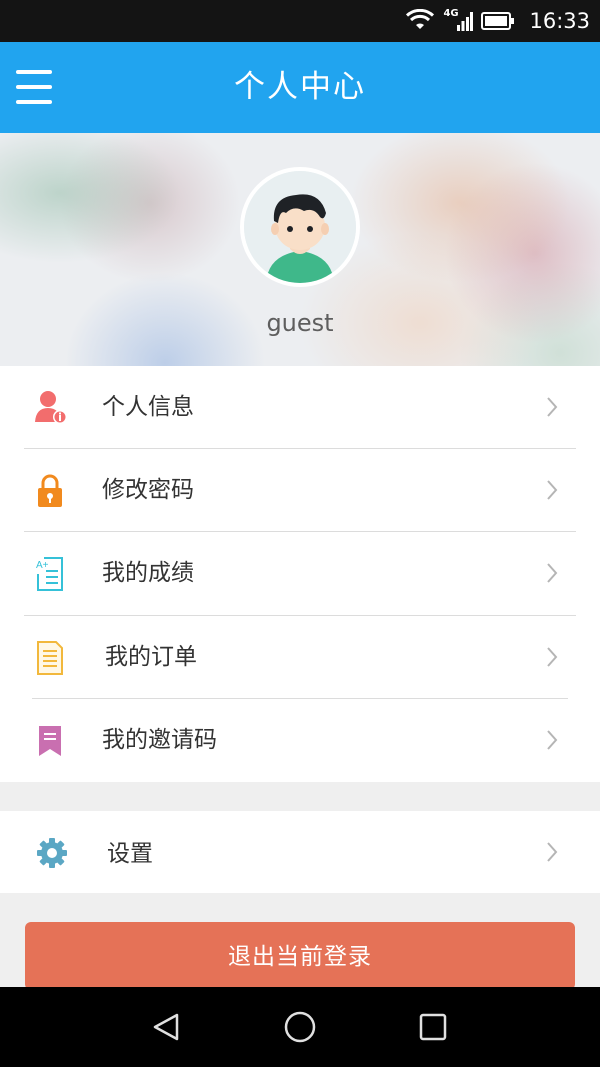  Describe the element at coordinates (300, 740) in the screenshot. I see `menu-item-my-invite-code: 我的邀请码` at that location.